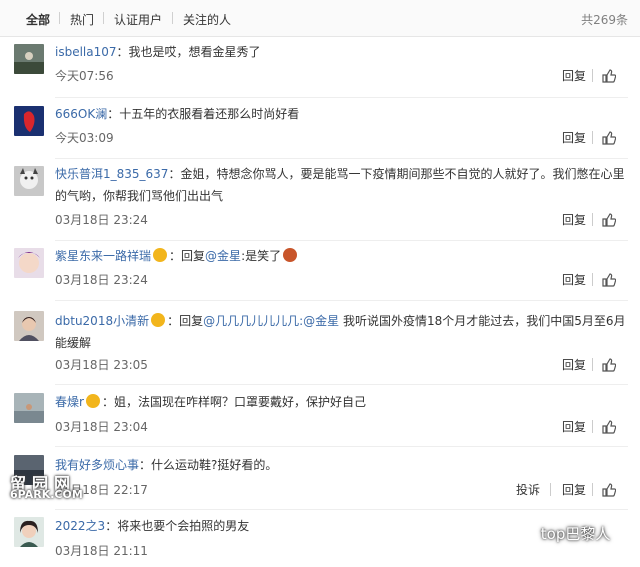 The image size is (640, 567). Describe the element at coordinates (69, 402) in the screenshot. I see `comment-username: 春燥r` at that location.